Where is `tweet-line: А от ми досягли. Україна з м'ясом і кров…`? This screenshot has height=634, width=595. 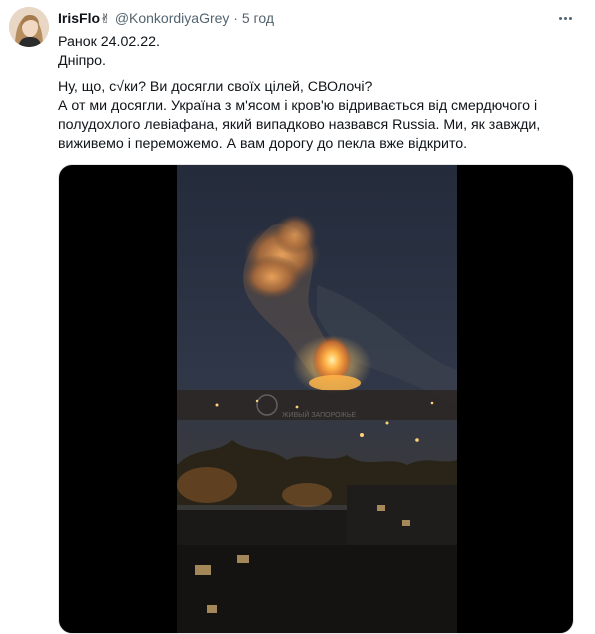 tweet-line: А от ми досягли. Україна з м'ясом і кров… is located at coordinates (298, 106).